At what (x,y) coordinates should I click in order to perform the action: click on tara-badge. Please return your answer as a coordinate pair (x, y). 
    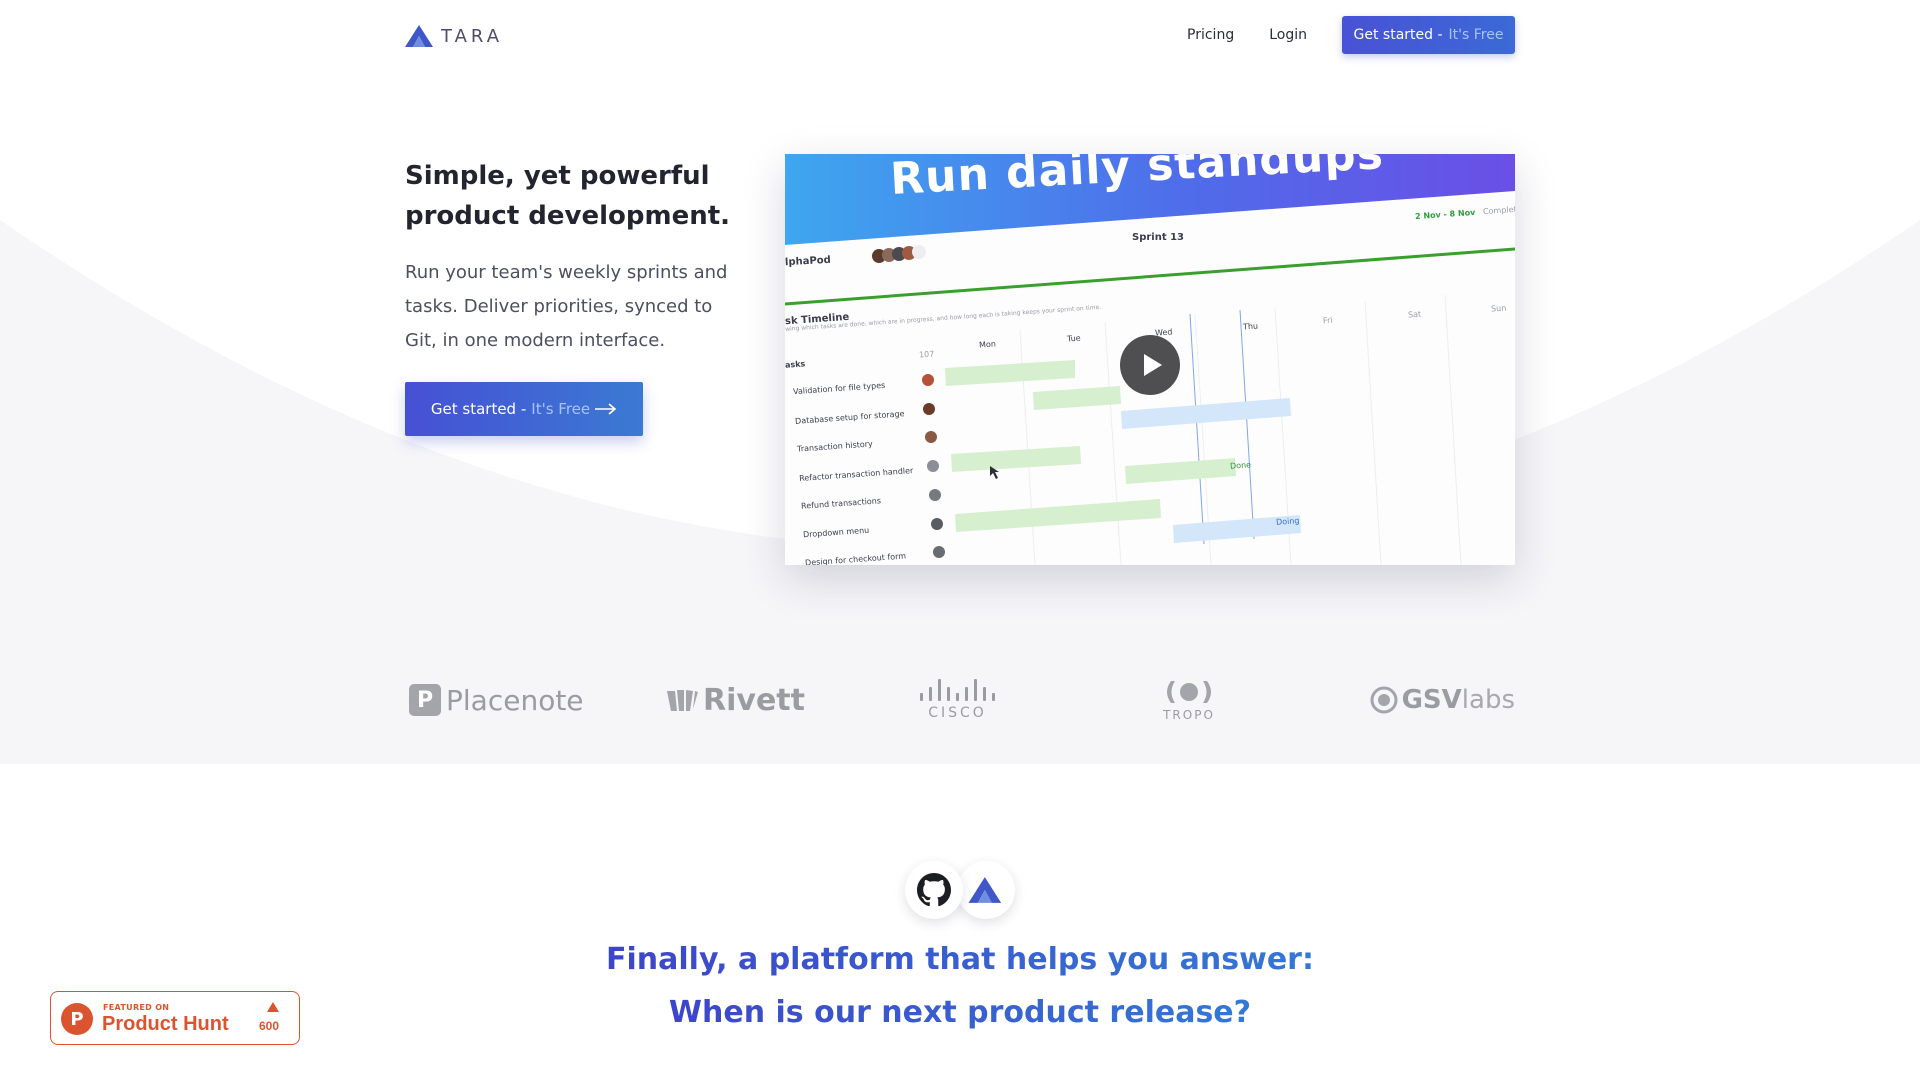
    Looking at the image, I should click on (986, 890).